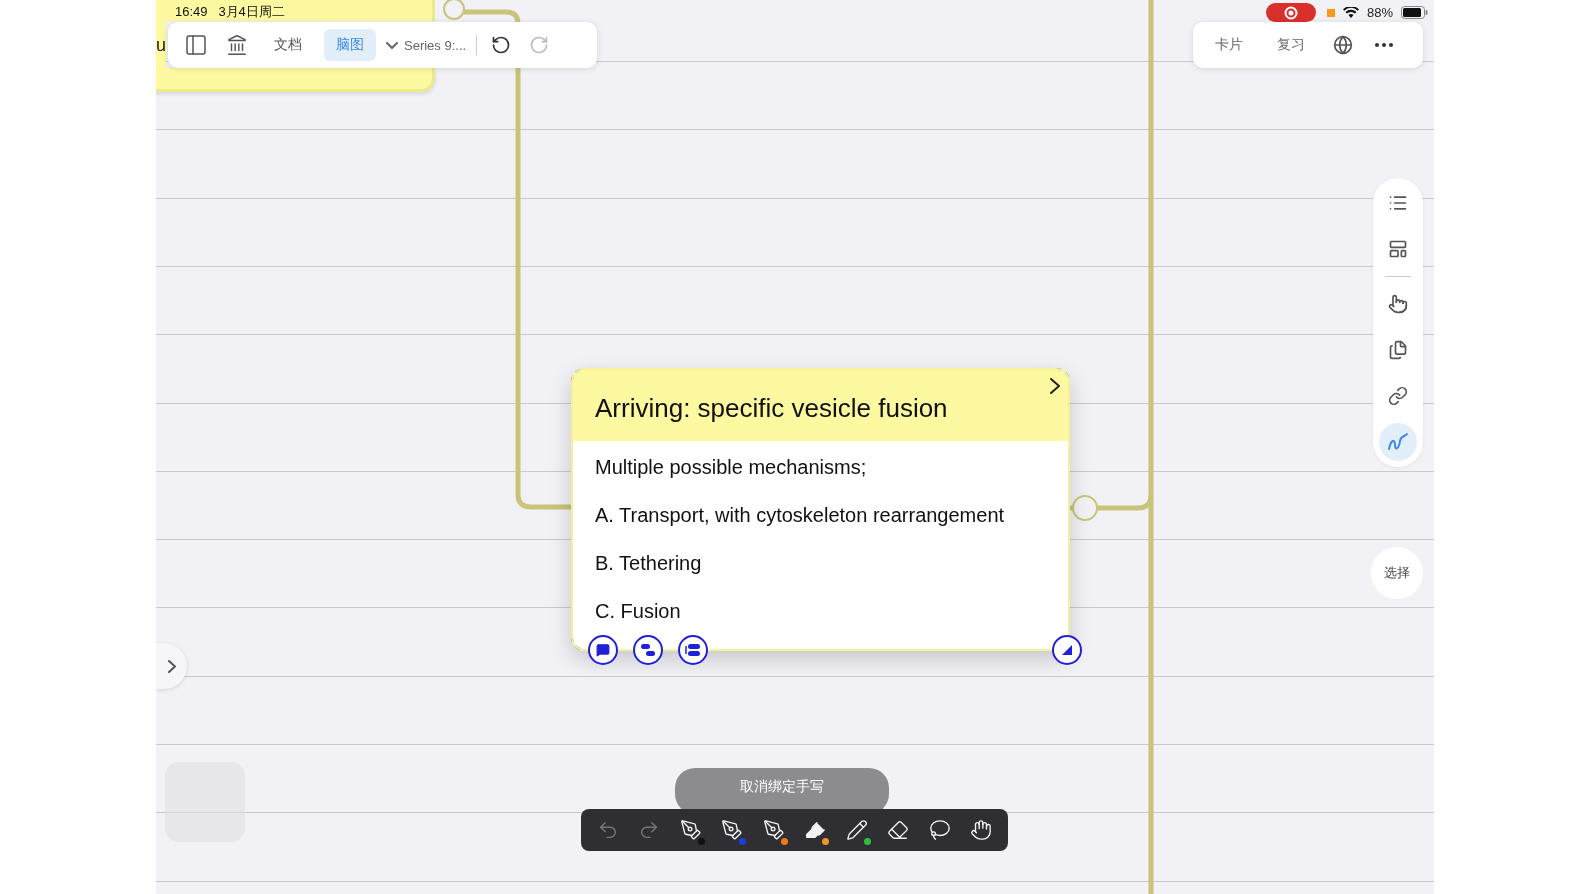  Describe the element at coordinates (230, 11) in the screenshot. I see `status-time: 16:49 3月4日周二` at that location.